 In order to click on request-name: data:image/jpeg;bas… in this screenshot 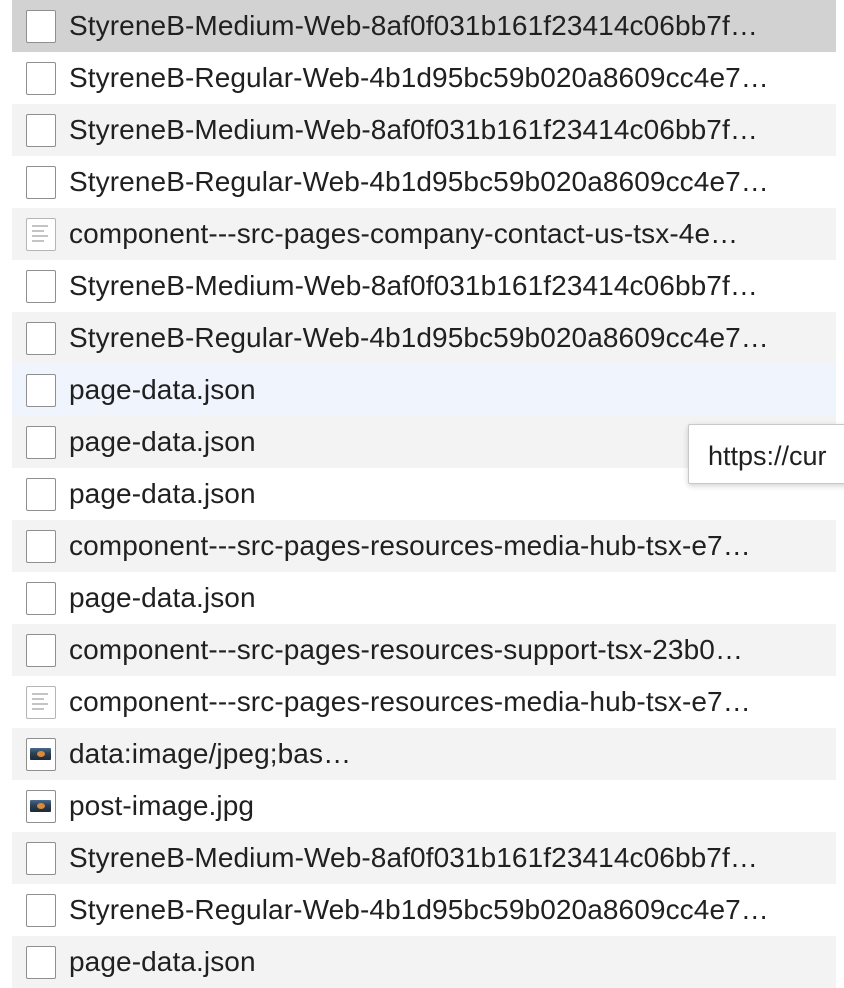, I will do `click(210, 753)`.